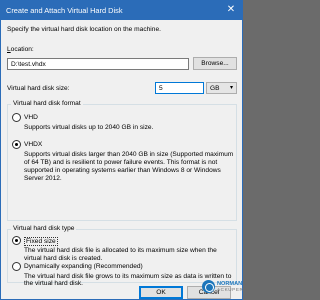 The width and height of the screenshot is (320, 300). Describe the element at coordinates (208, 286) in the screenshot. I see `watermark-icon` at that location.